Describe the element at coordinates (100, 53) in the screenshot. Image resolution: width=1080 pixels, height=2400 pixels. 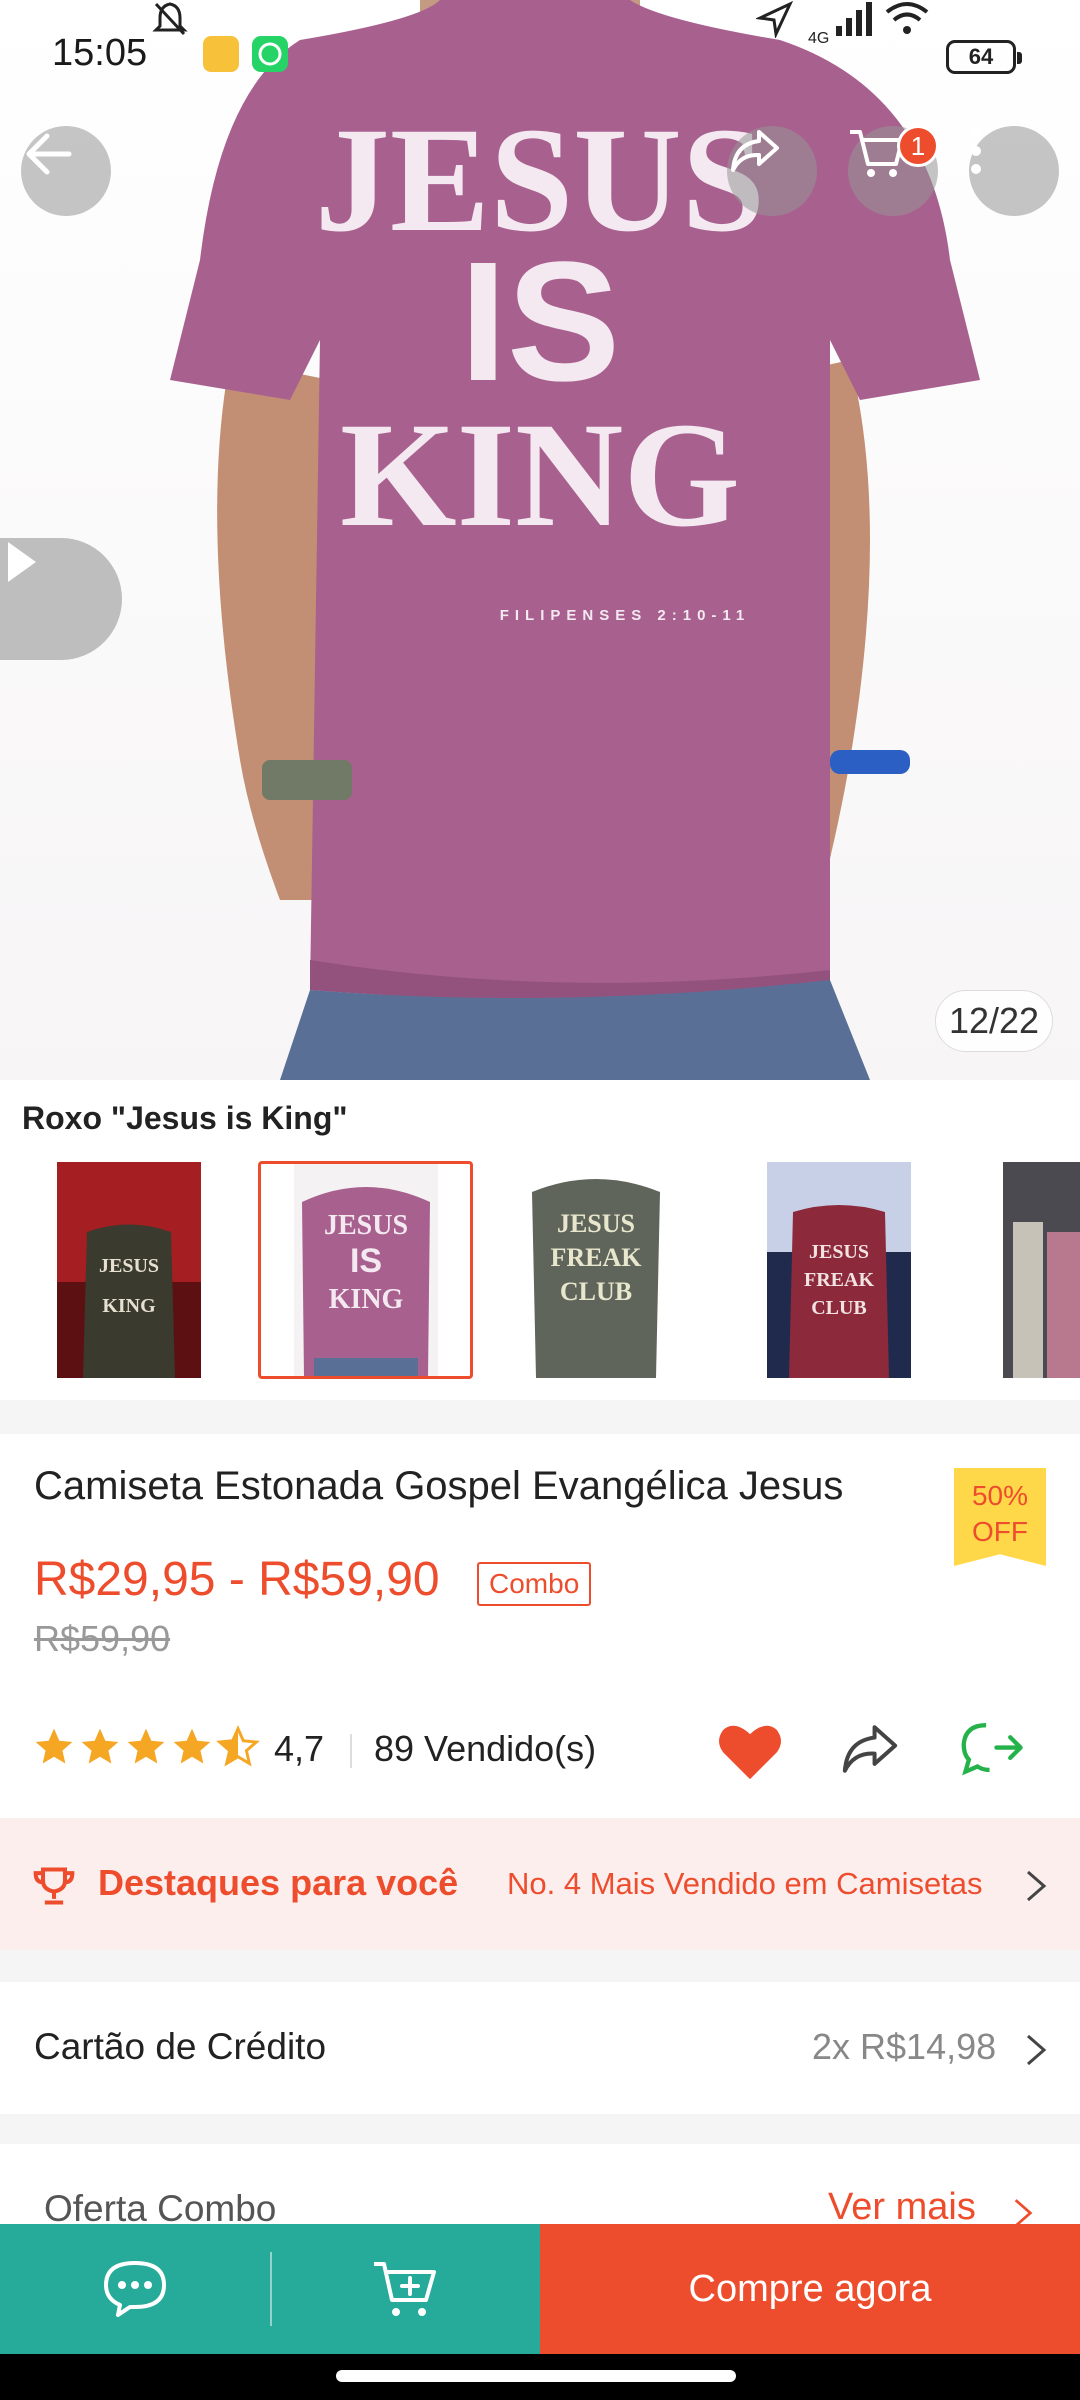
I see `status-time: 15:05` at that location.